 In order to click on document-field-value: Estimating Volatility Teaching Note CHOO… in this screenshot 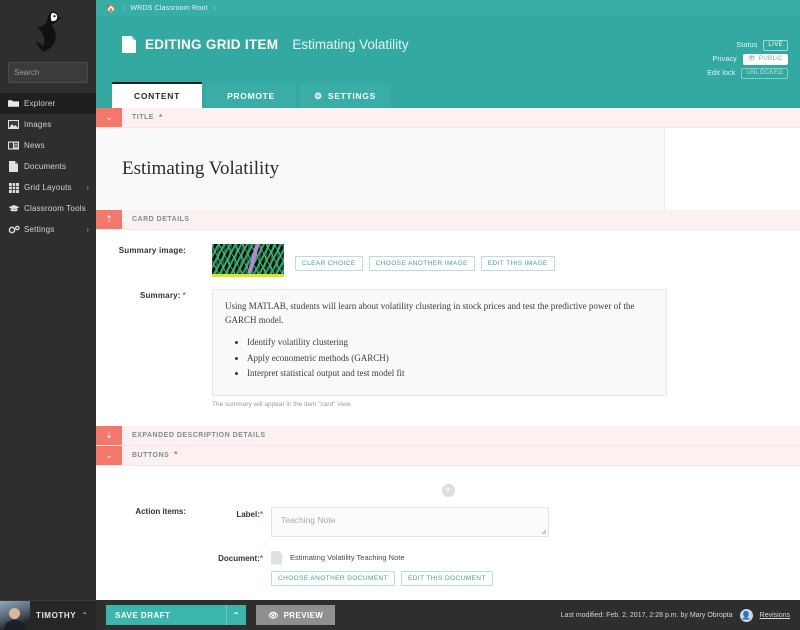, I will do `click(382, 568)`.